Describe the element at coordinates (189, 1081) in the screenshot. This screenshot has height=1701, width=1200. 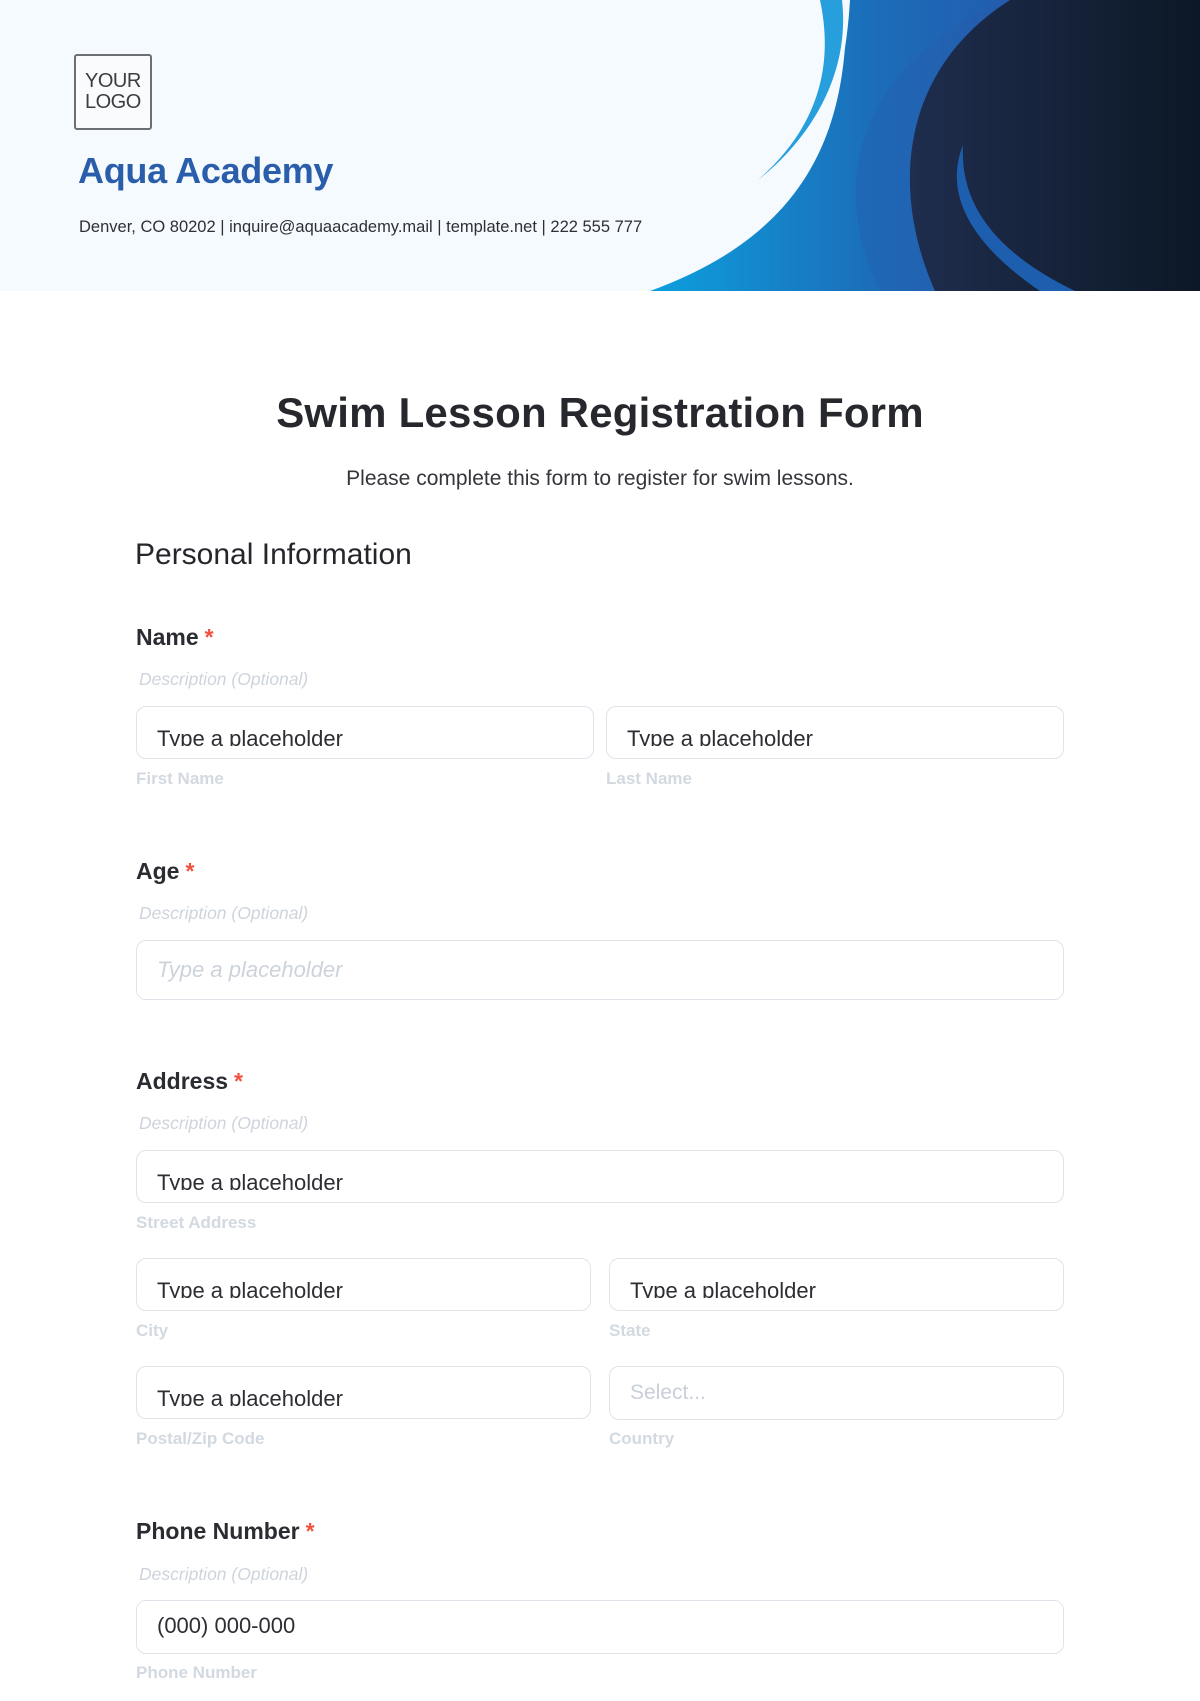
I see `address-label: Address *` at that location.